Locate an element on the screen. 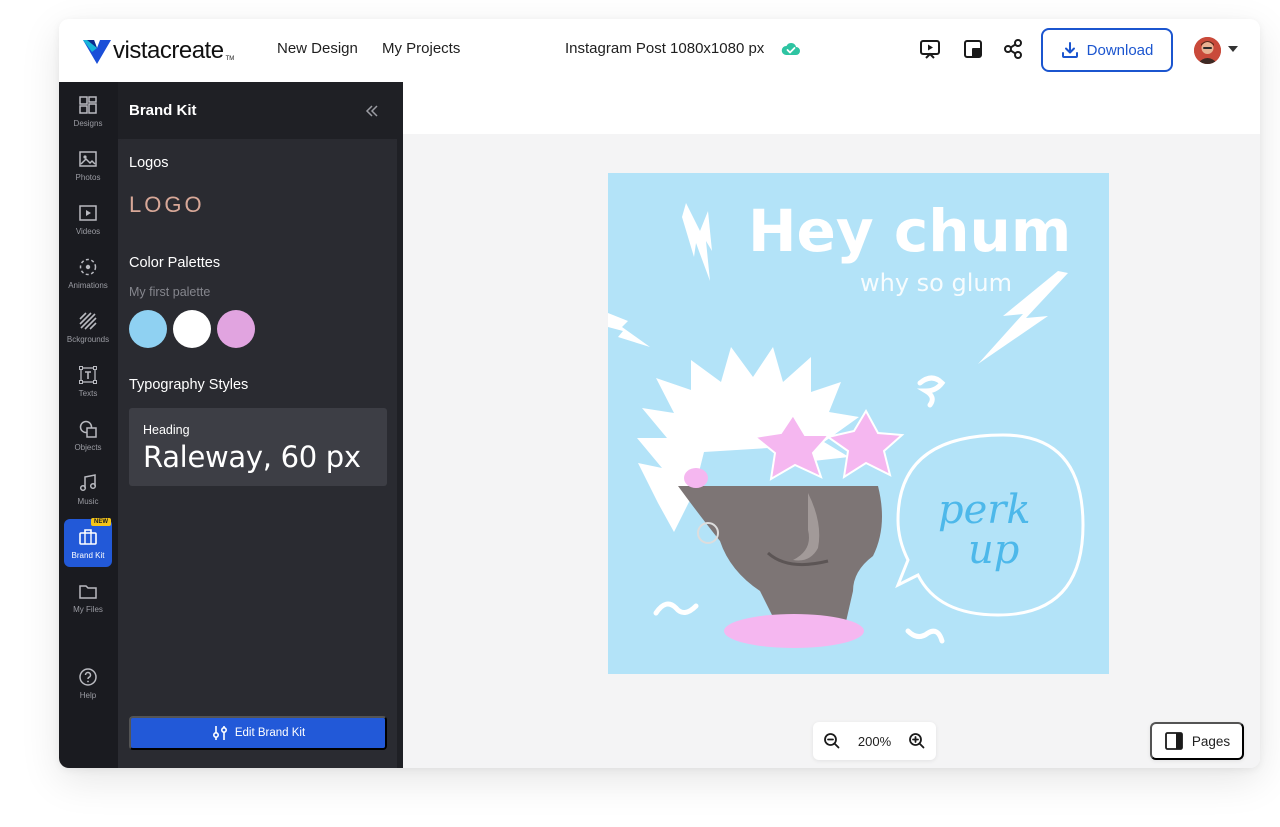 The width and height of the screenshot is (1280, 827). zoom-control: 200% is located at coordinates (874, 741).